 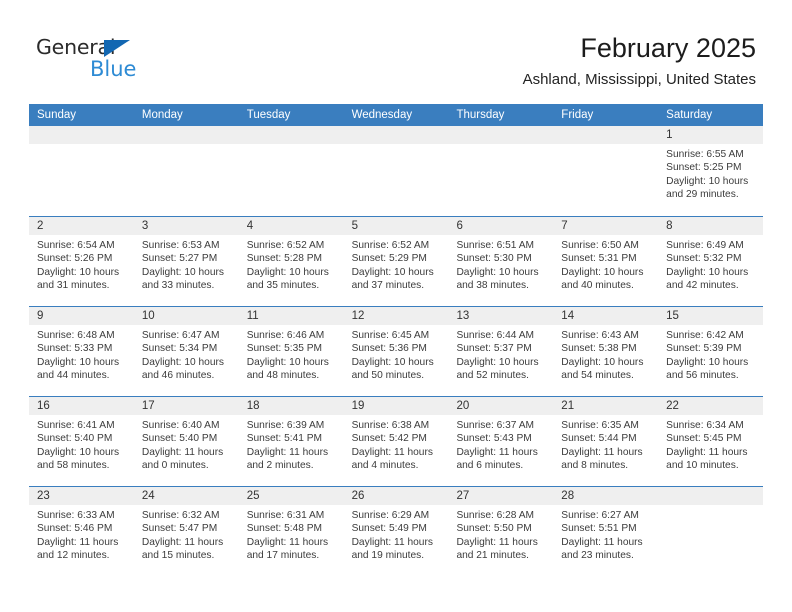 What do you see at coordinates (599, 349) in the screenshot?
I see `sunset-text: Sunset: 5:38 PM` at bounding box center [599, 349].